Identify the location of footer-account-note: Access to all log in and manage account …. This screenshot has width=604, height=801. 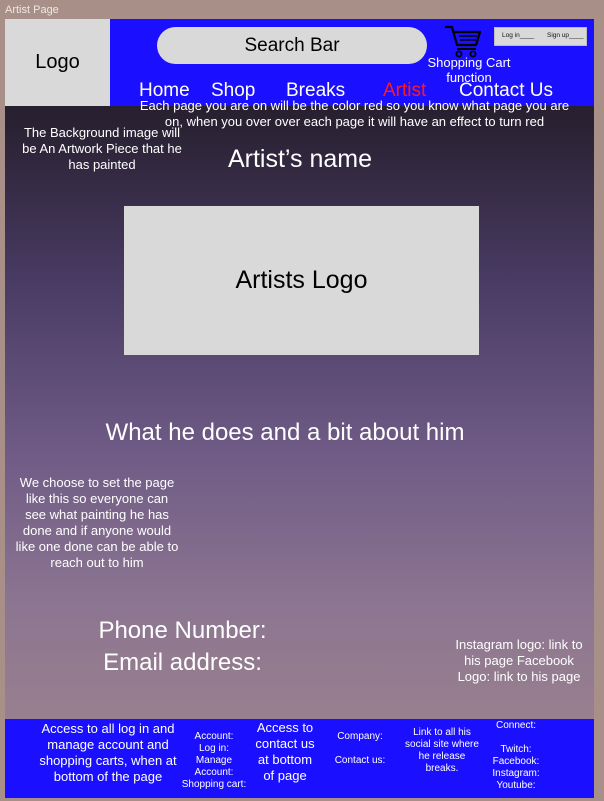
(108, 752).